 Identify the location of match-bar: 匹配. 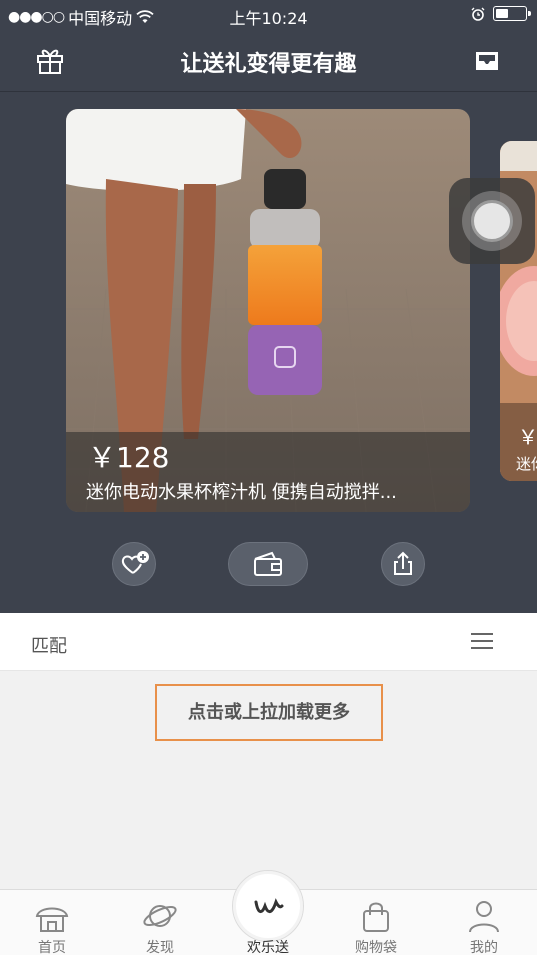
(268, 642).